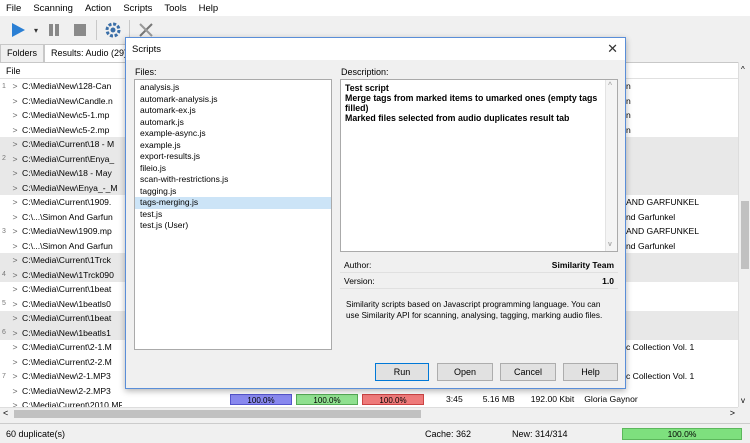  I want to click on horizontal-scroll-thumb, so click(217, 414).